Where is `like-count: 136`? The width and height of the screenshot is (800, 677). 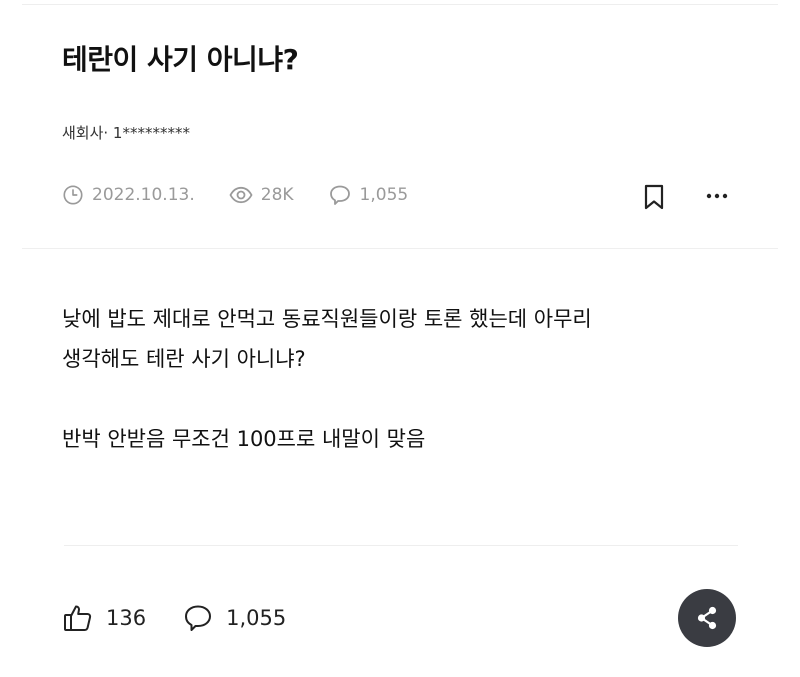
like-count: 136 is located at coordinates (126, 618).